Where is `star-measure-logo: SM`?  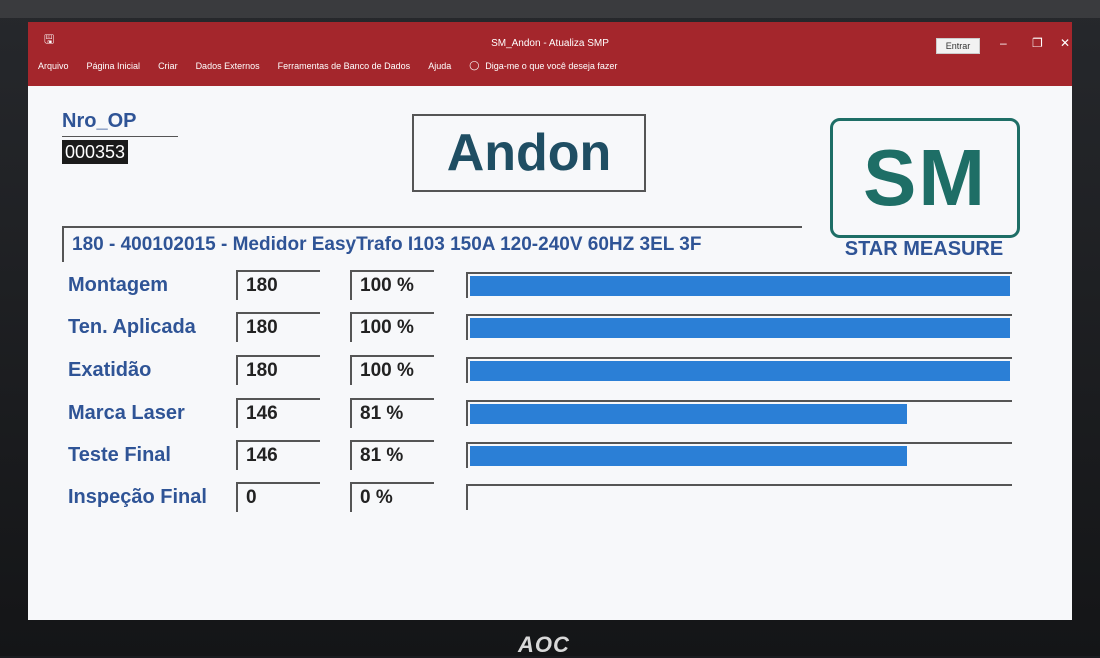 star-measure-logo: SM is located at coordinates (925, 178).